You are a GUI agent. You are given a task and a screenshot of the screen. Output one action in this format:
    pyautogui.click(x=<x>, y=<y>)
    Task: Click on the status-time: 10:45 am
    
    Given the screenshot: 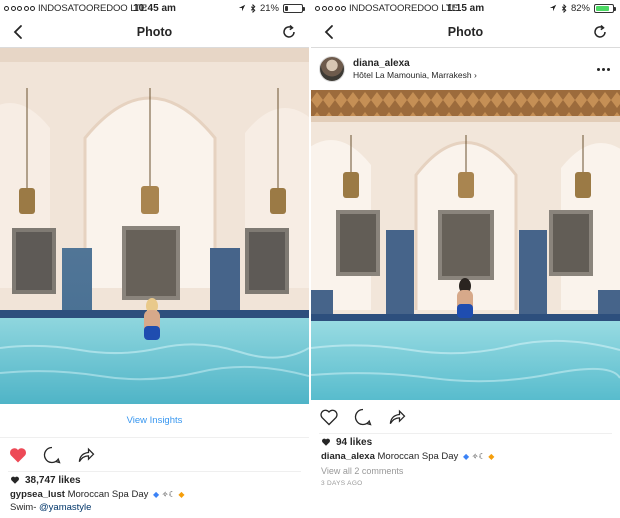 What is the action you would take?
    pyautogui.click(x=154, y=8)
    